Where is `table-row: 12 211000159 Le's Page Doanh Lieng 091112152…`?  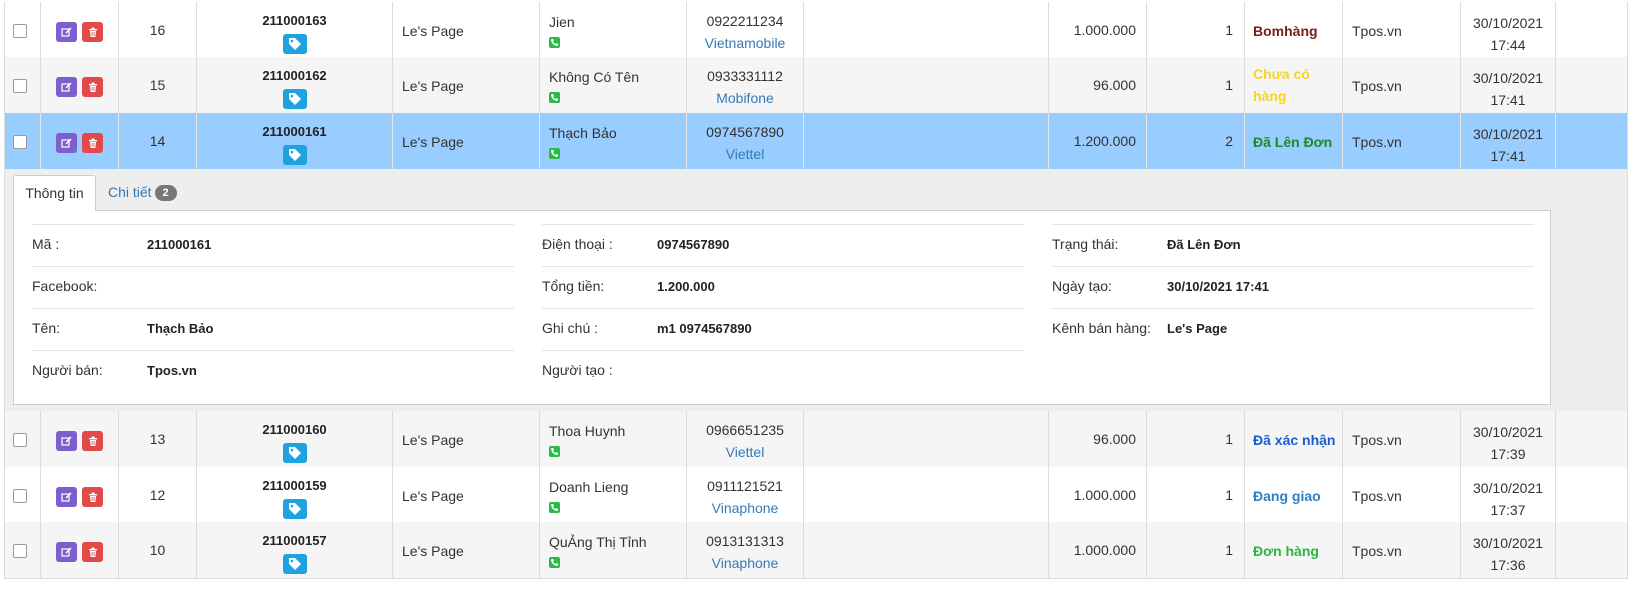
table-row: 12 211000159 Le's Page Doanh Lieng 091112152… is located at coordinates (816, 495).